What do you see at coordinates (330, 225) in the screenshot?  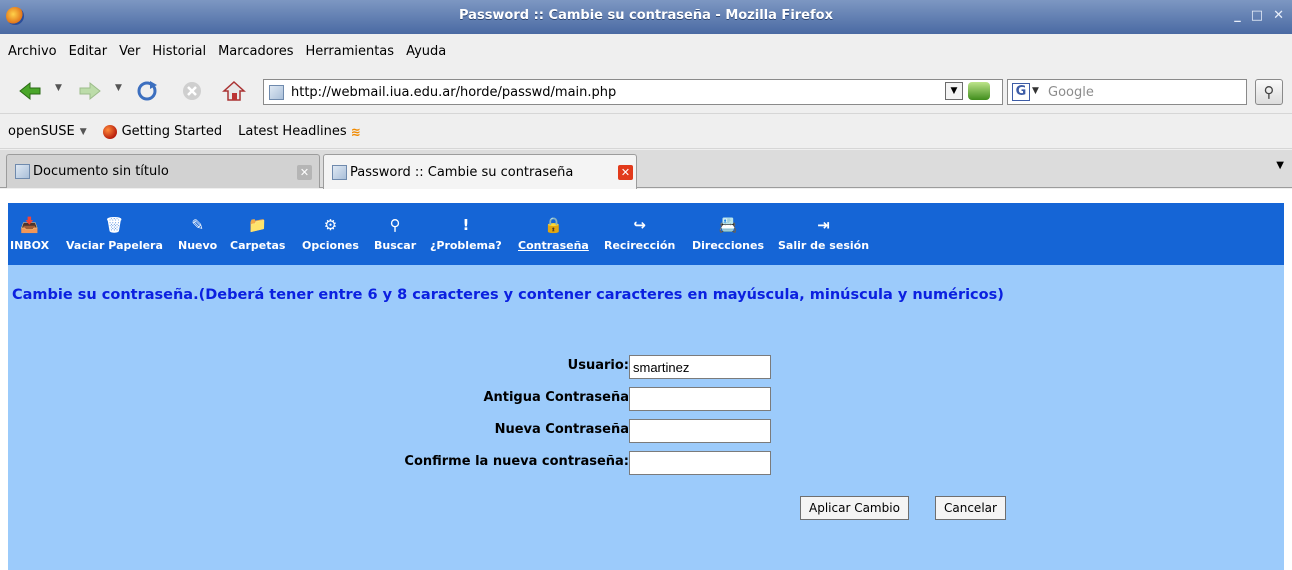 I see `options-icon: ⚙` at bounding box center [330, 225].